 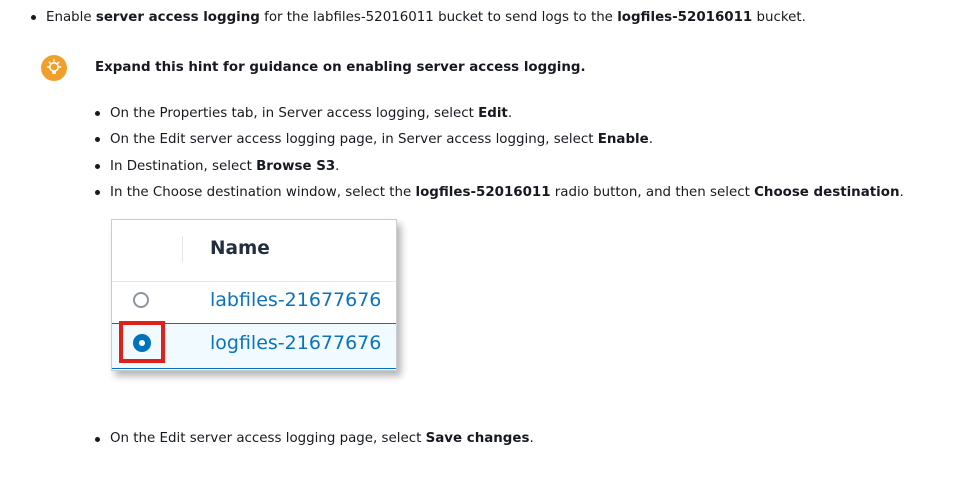 I want to click on table-header: Name, so click(x=254, y=251).